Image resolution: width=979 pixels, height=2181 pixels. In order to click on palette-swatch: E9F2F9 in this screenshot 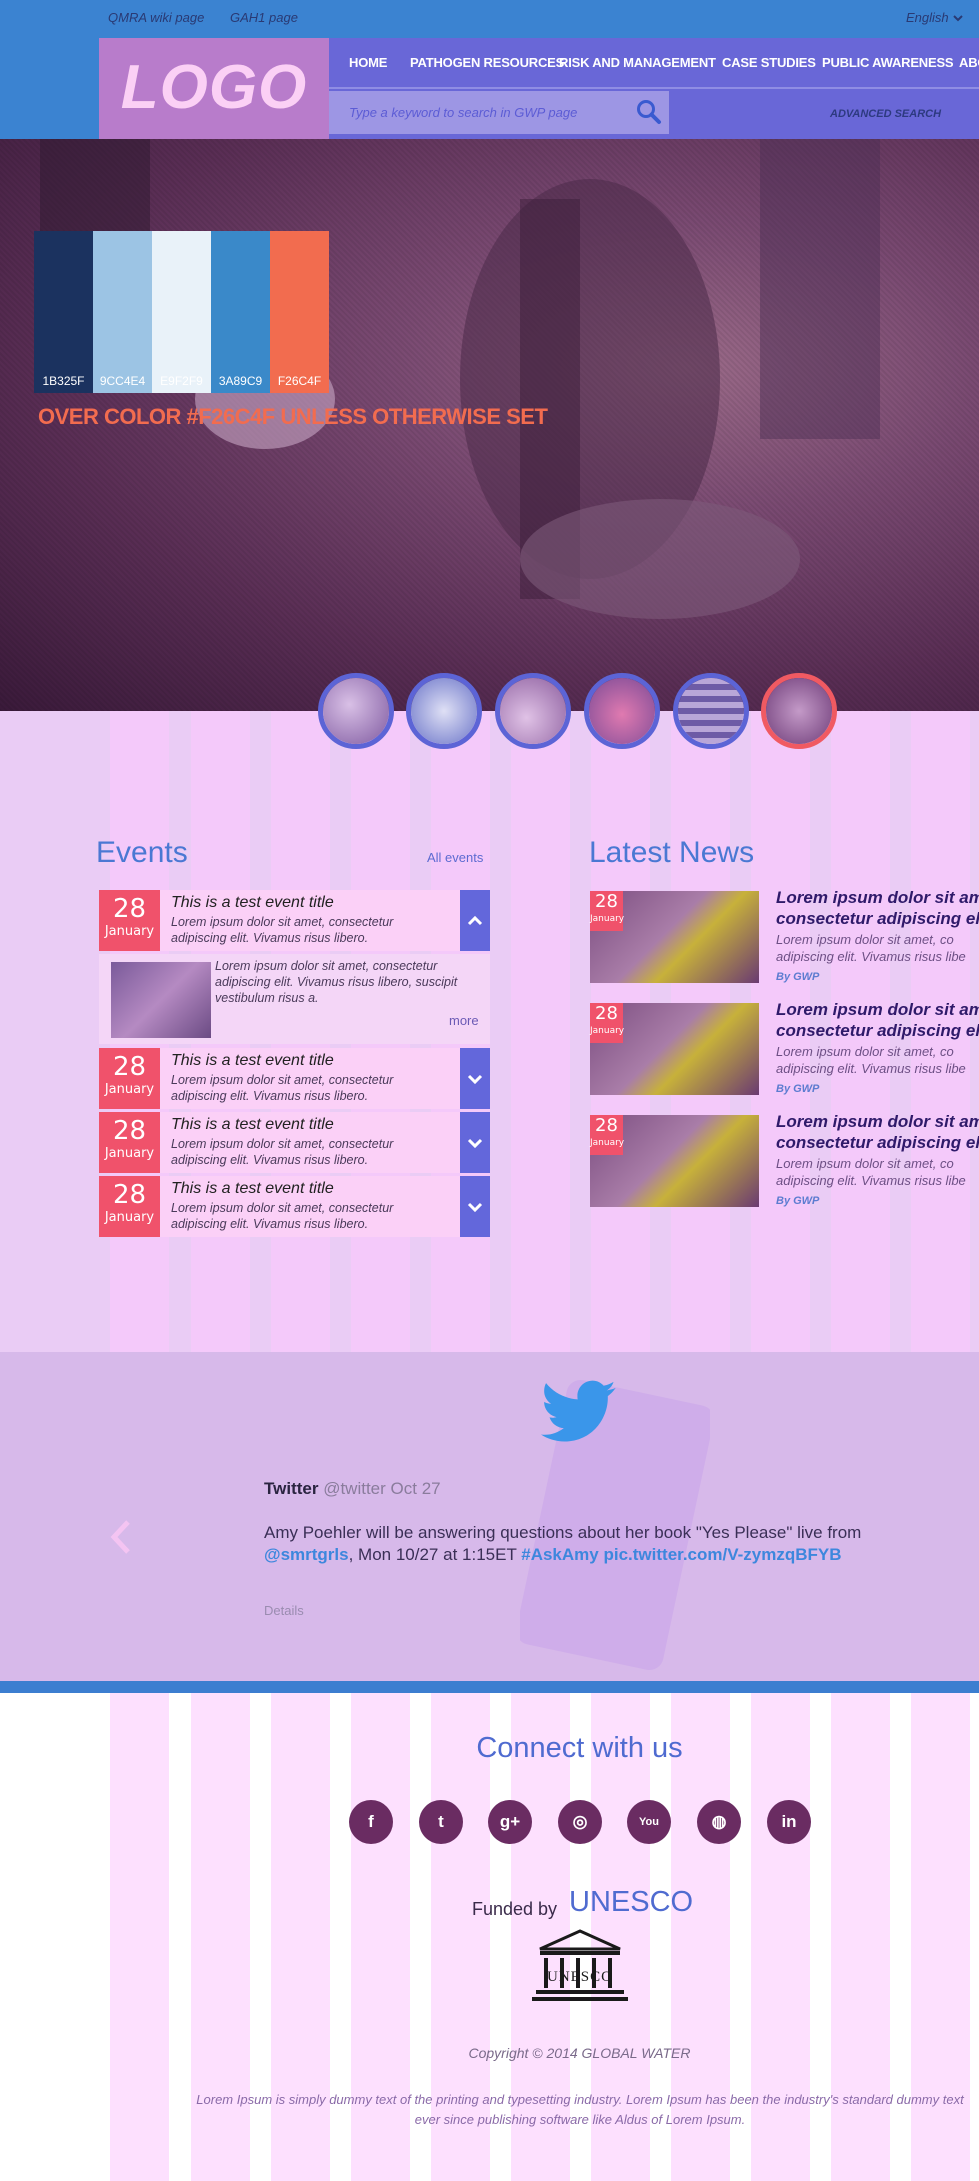, I will do `click(181, 312)`.